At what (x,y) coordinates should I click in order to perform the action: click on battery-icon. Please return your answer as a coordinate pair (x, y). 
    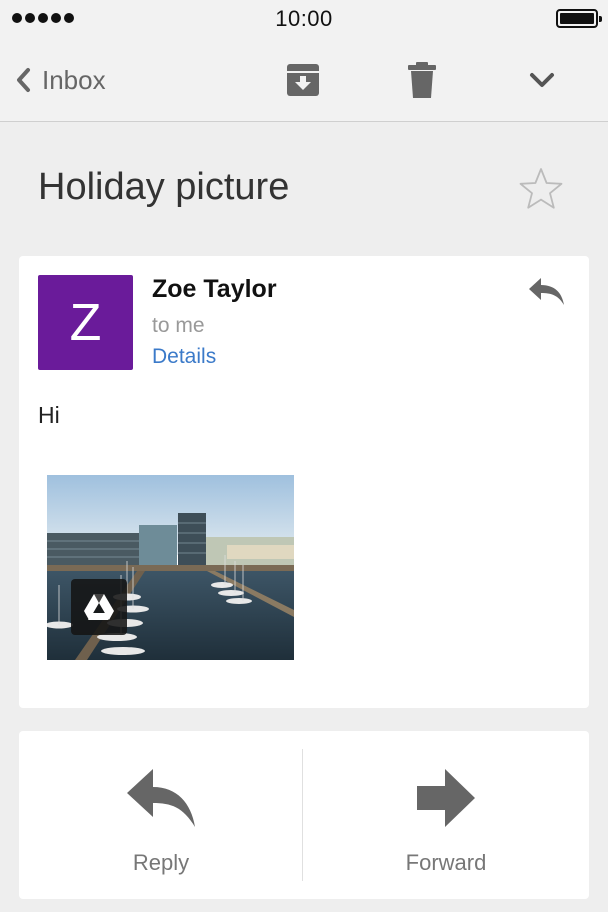
    Looking at the image, I should click on (579, 18).